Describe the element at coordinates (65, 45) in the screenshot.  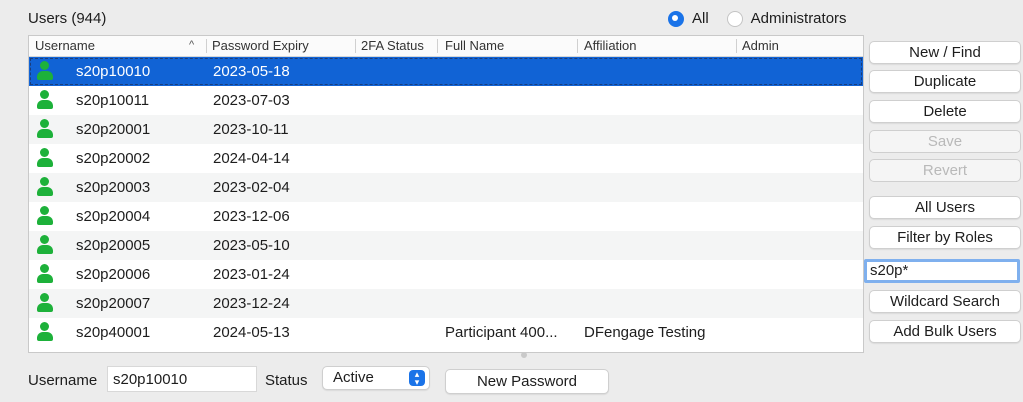
I see `column-username: Username` at that location.